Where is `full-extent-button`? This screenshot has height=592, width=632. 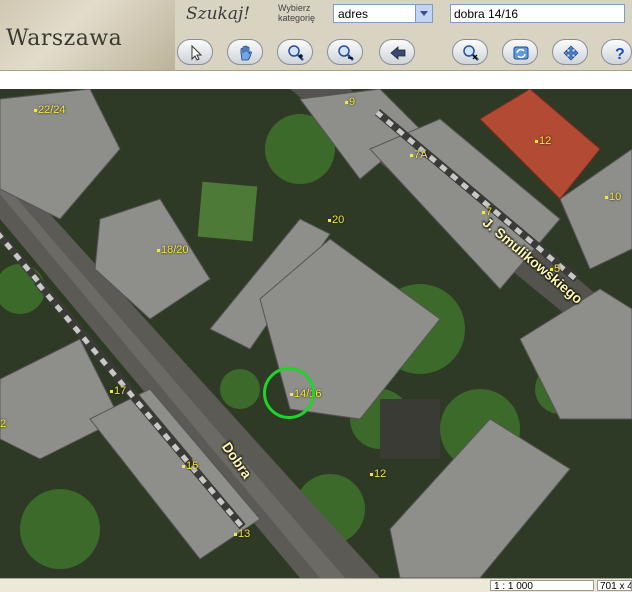 full-extent-button is located at coordinates (570, 52).